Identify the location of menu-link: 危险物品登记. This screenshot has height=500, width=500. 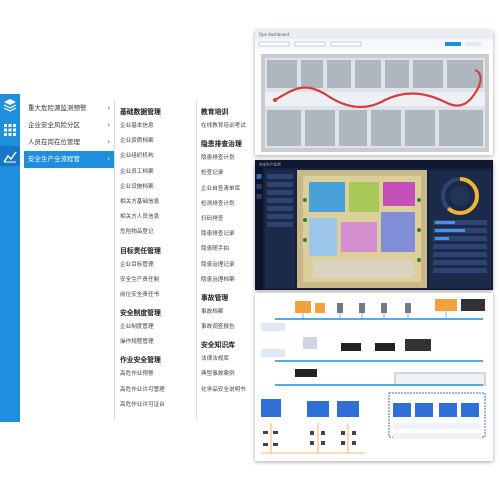
(158, 232).